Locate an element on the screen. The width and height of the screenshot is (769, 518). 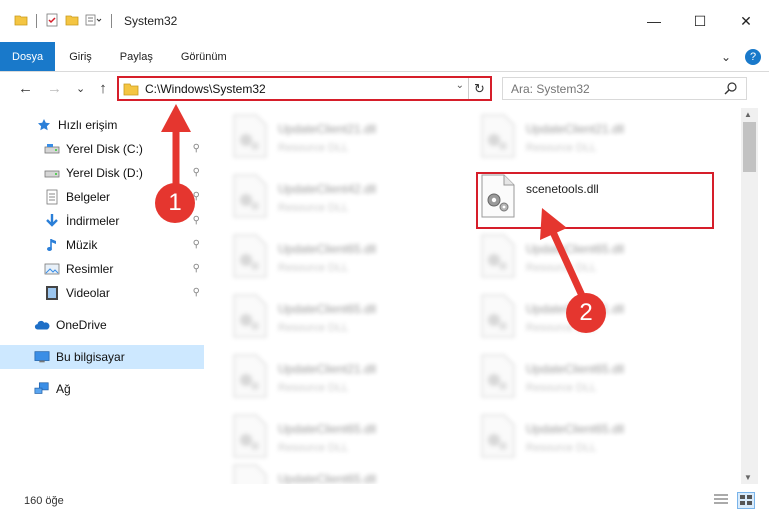
customize-toolbar-icon is located at coordinates (94, 21).